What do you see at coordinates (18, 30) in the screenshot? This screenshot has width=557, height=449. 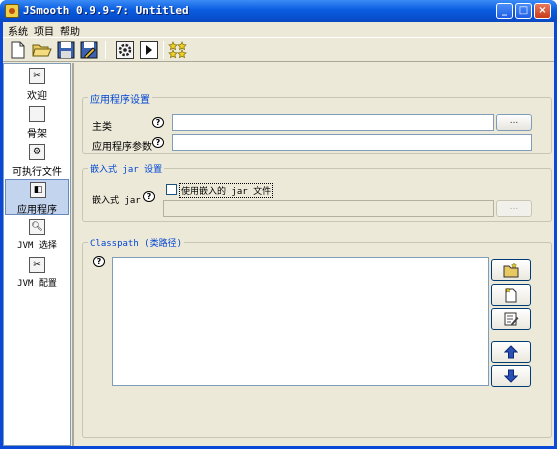 I see `menu-system: 系统` at bounding box center [18, 30].